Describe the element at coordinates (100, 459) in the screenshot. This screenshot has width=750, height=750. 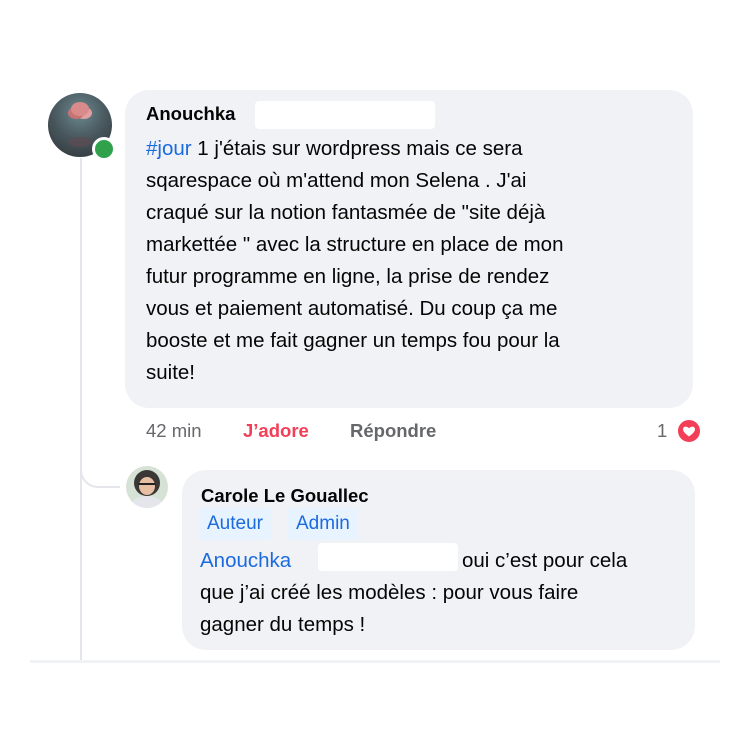
I see `reply-connector` at that location.